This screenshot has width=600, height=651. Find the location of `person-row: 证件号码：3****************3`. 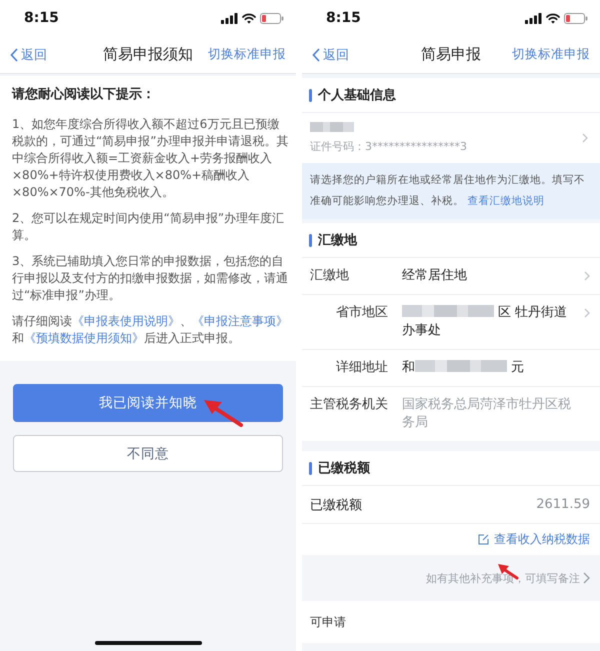

person-row: 证件号码：3****************3 is located at coordinates (451, 137).